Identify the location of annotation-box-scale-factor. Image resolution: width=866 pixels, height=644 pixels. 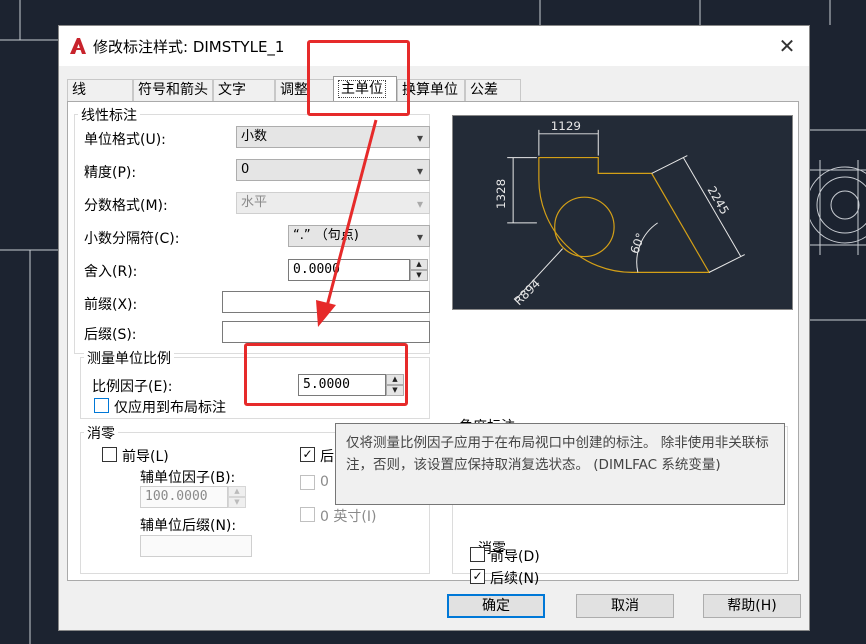
(326, 374).